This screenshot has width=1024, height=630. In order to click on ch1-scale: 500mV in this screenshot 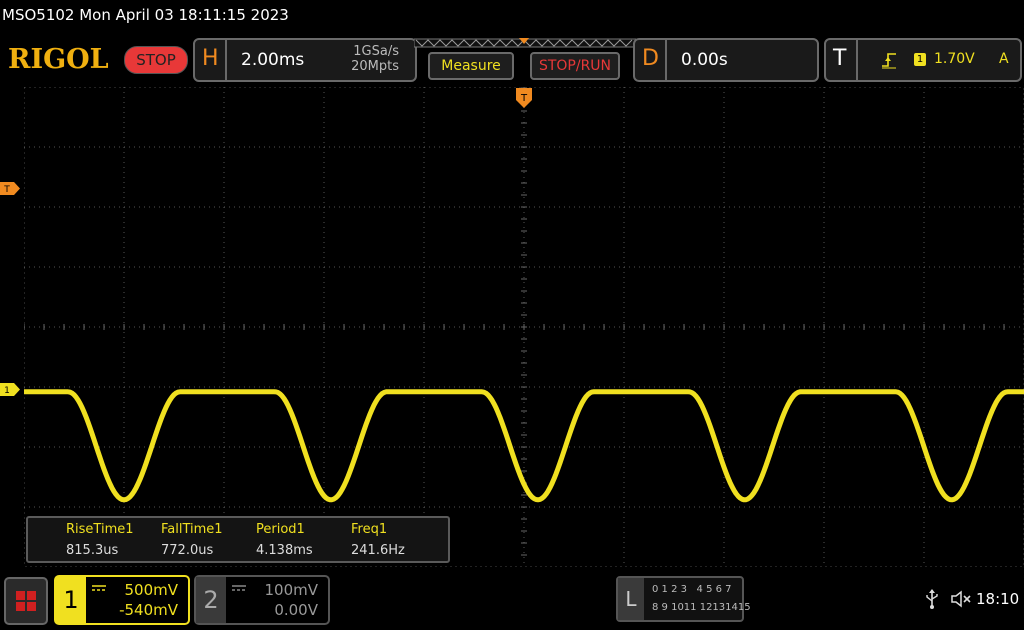, I will do `click(151, 590)`.